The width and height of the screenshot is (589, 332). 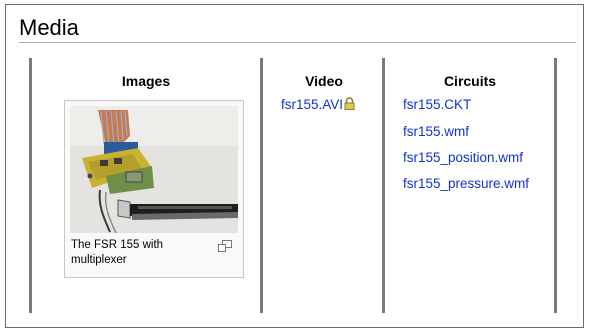 What do you see at coordinates (349, 103) in the screenshot?
I see `lock-icon` at bounding box center [349, 103].